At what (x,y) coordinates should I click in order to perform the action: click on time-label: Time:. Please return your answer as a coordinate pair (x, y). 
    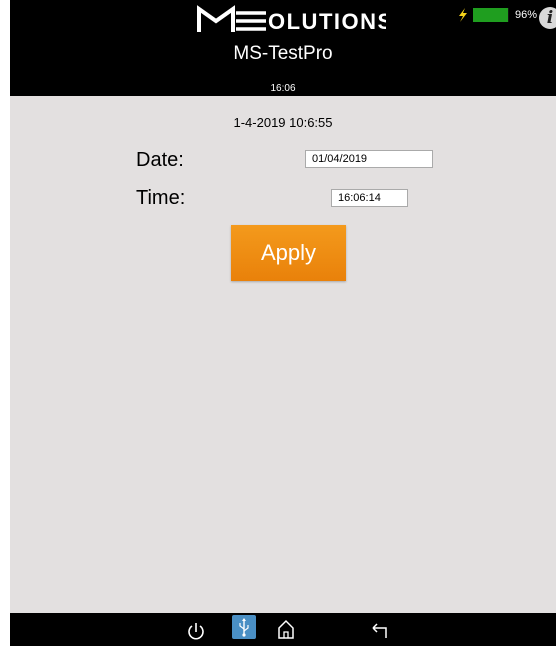
    Looking at the image, I should click on (161, 198).